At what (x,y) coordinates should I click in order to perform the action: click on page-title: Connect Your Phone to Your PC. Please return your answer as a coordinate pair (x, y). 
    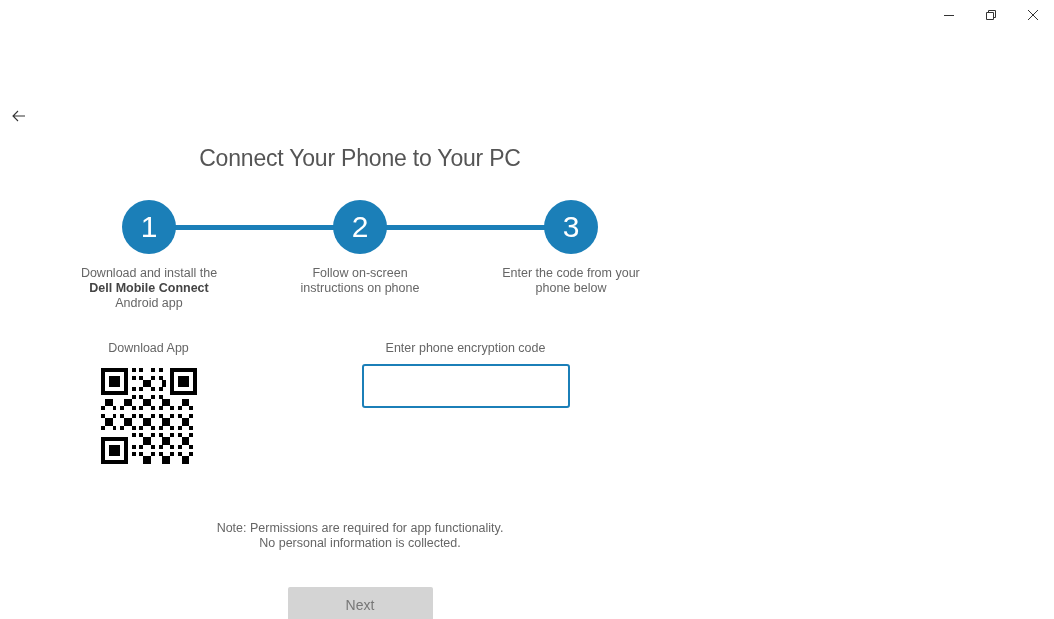
    Looking at the image, I should click on (360, 158).